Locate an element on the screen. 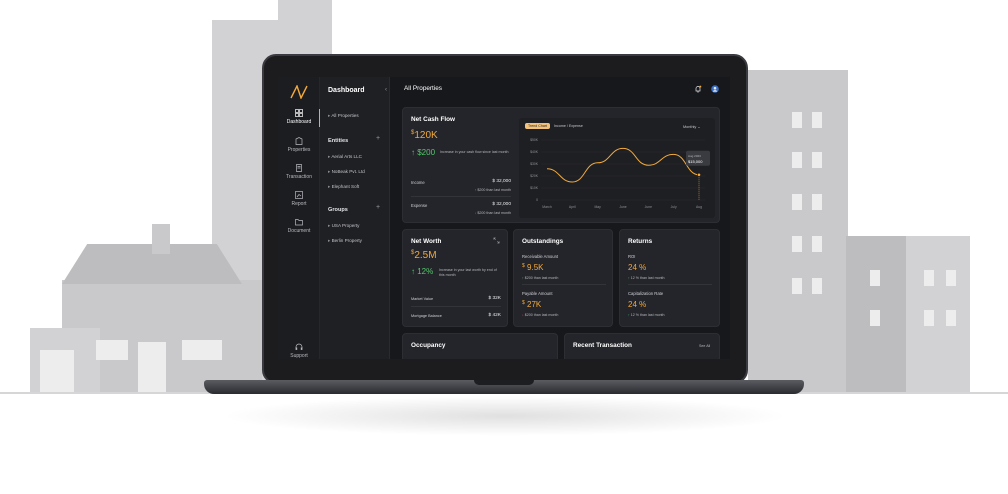  x-tick-label: Aug is located at coordinates (699, 207).